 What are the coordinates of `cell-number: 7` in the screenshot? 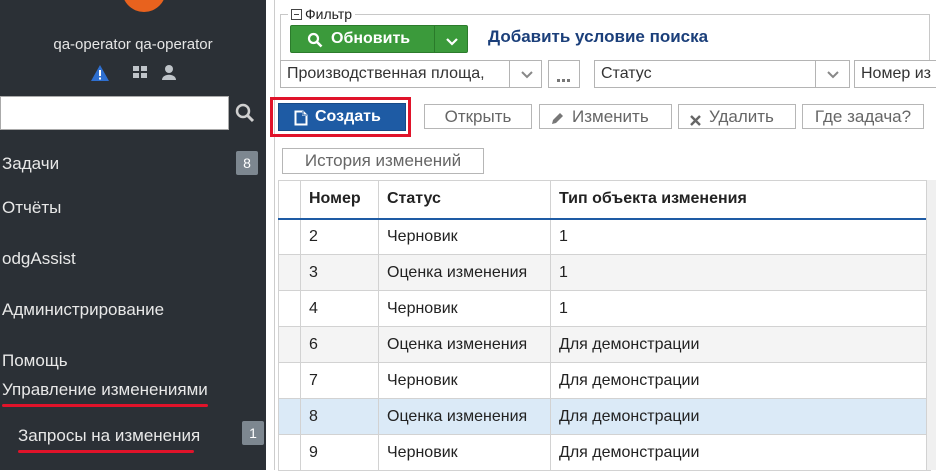 It's located at (339, 380).